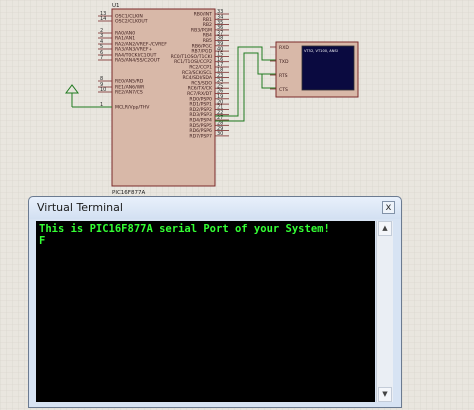  What do you see at coordinates (200, 89) in the screenshot?
I see `pin-label: RC6/TX/CK` at bounding box center [200, 89].